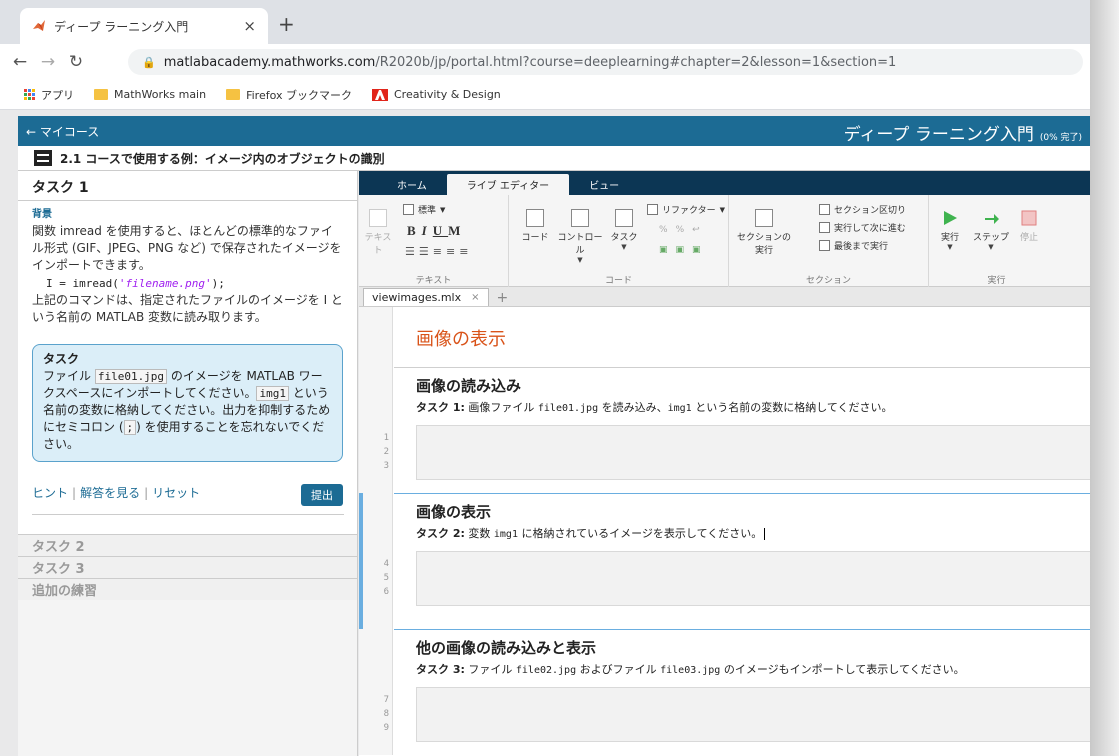  What do you see at coordinates (950, 230) in the screenshot?
I see `run-button: 実行 ▼` at bounding box center [950, 230].